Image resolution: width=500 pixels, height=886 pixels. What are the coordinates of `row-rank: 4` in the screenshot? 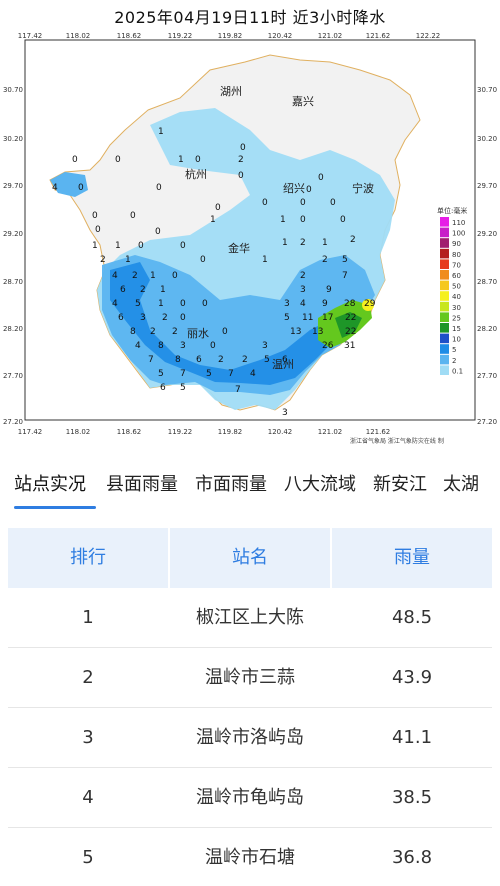 It's located at (88, 797).